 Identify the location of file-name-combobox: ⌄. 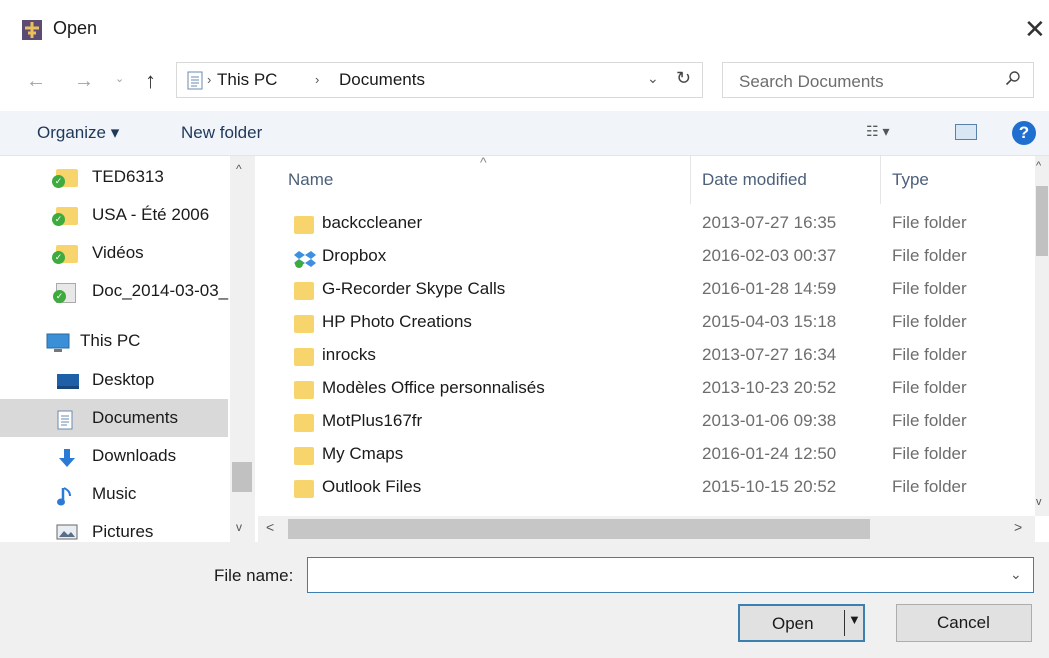
(670, 575).